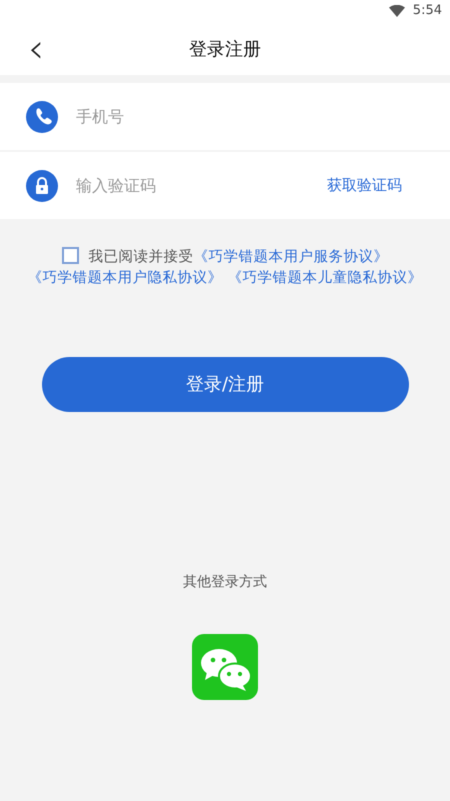 The width and height of the screenshot is (450, 801). Describe the element at coordinates (249, 117) in the screenshot. I see `phone-input: 手机号` at that location.